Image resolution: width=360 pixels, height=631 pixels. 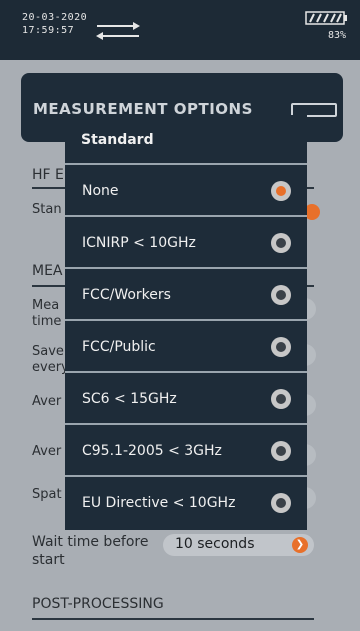 What do you see at coordinates (54, 24) in the screenshot?
I see `datetime: 20-03-2020 17:59:57` at bounding box center [54, 24].